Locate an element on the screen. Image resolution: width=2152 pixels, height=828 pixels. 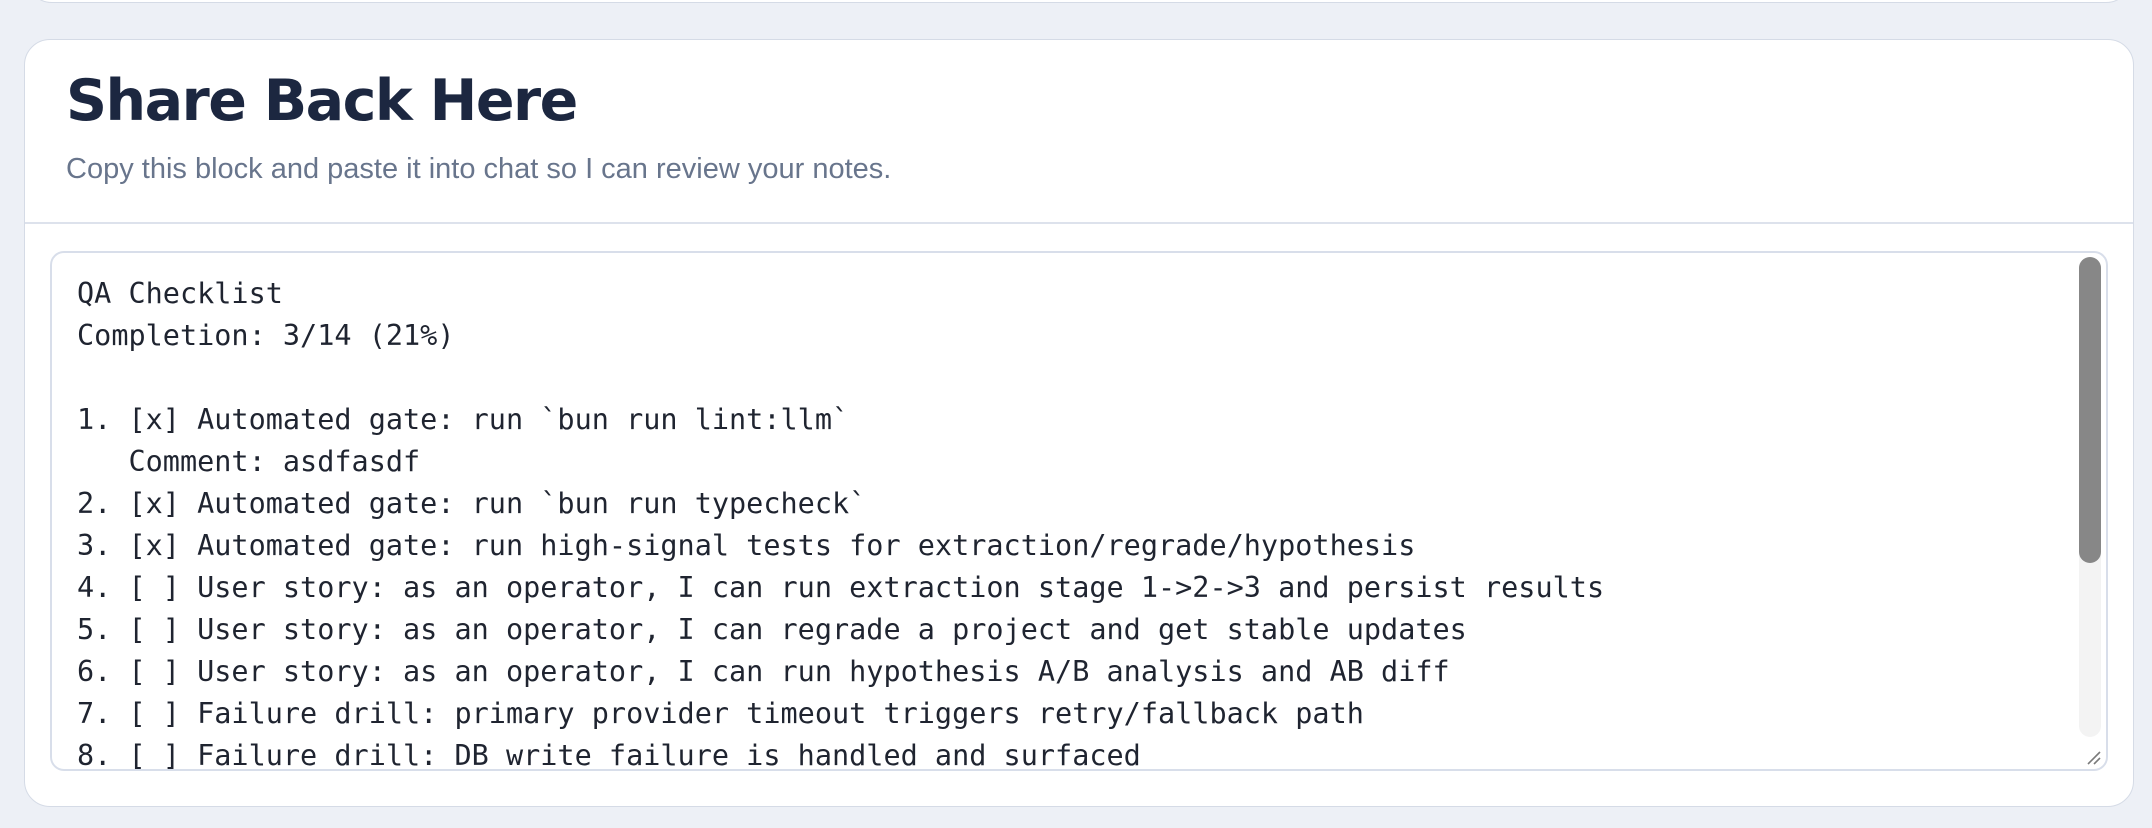
vertical-scrollbar is located at coordinates (2090, 497).